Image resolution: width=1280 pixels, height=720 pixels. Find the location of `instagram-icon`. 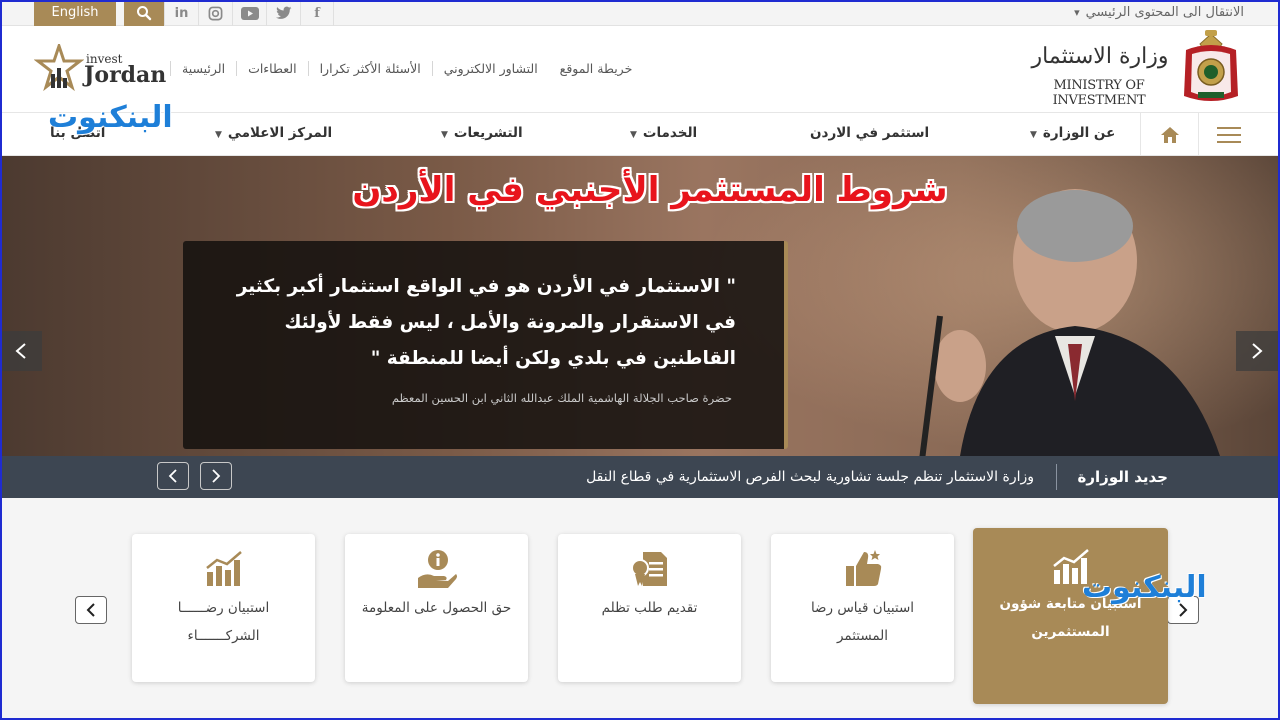

instagram-icon is located at coordinates (215, 13).